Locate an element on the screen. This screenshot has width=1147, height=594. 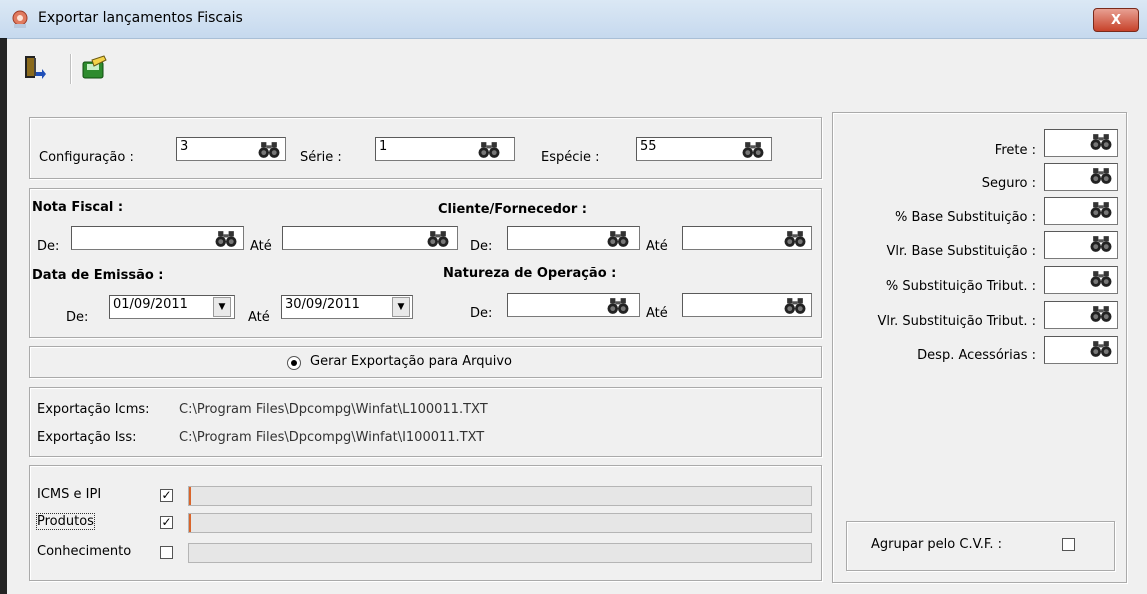
radio-dot-icon is located at coordinates (294, 363).